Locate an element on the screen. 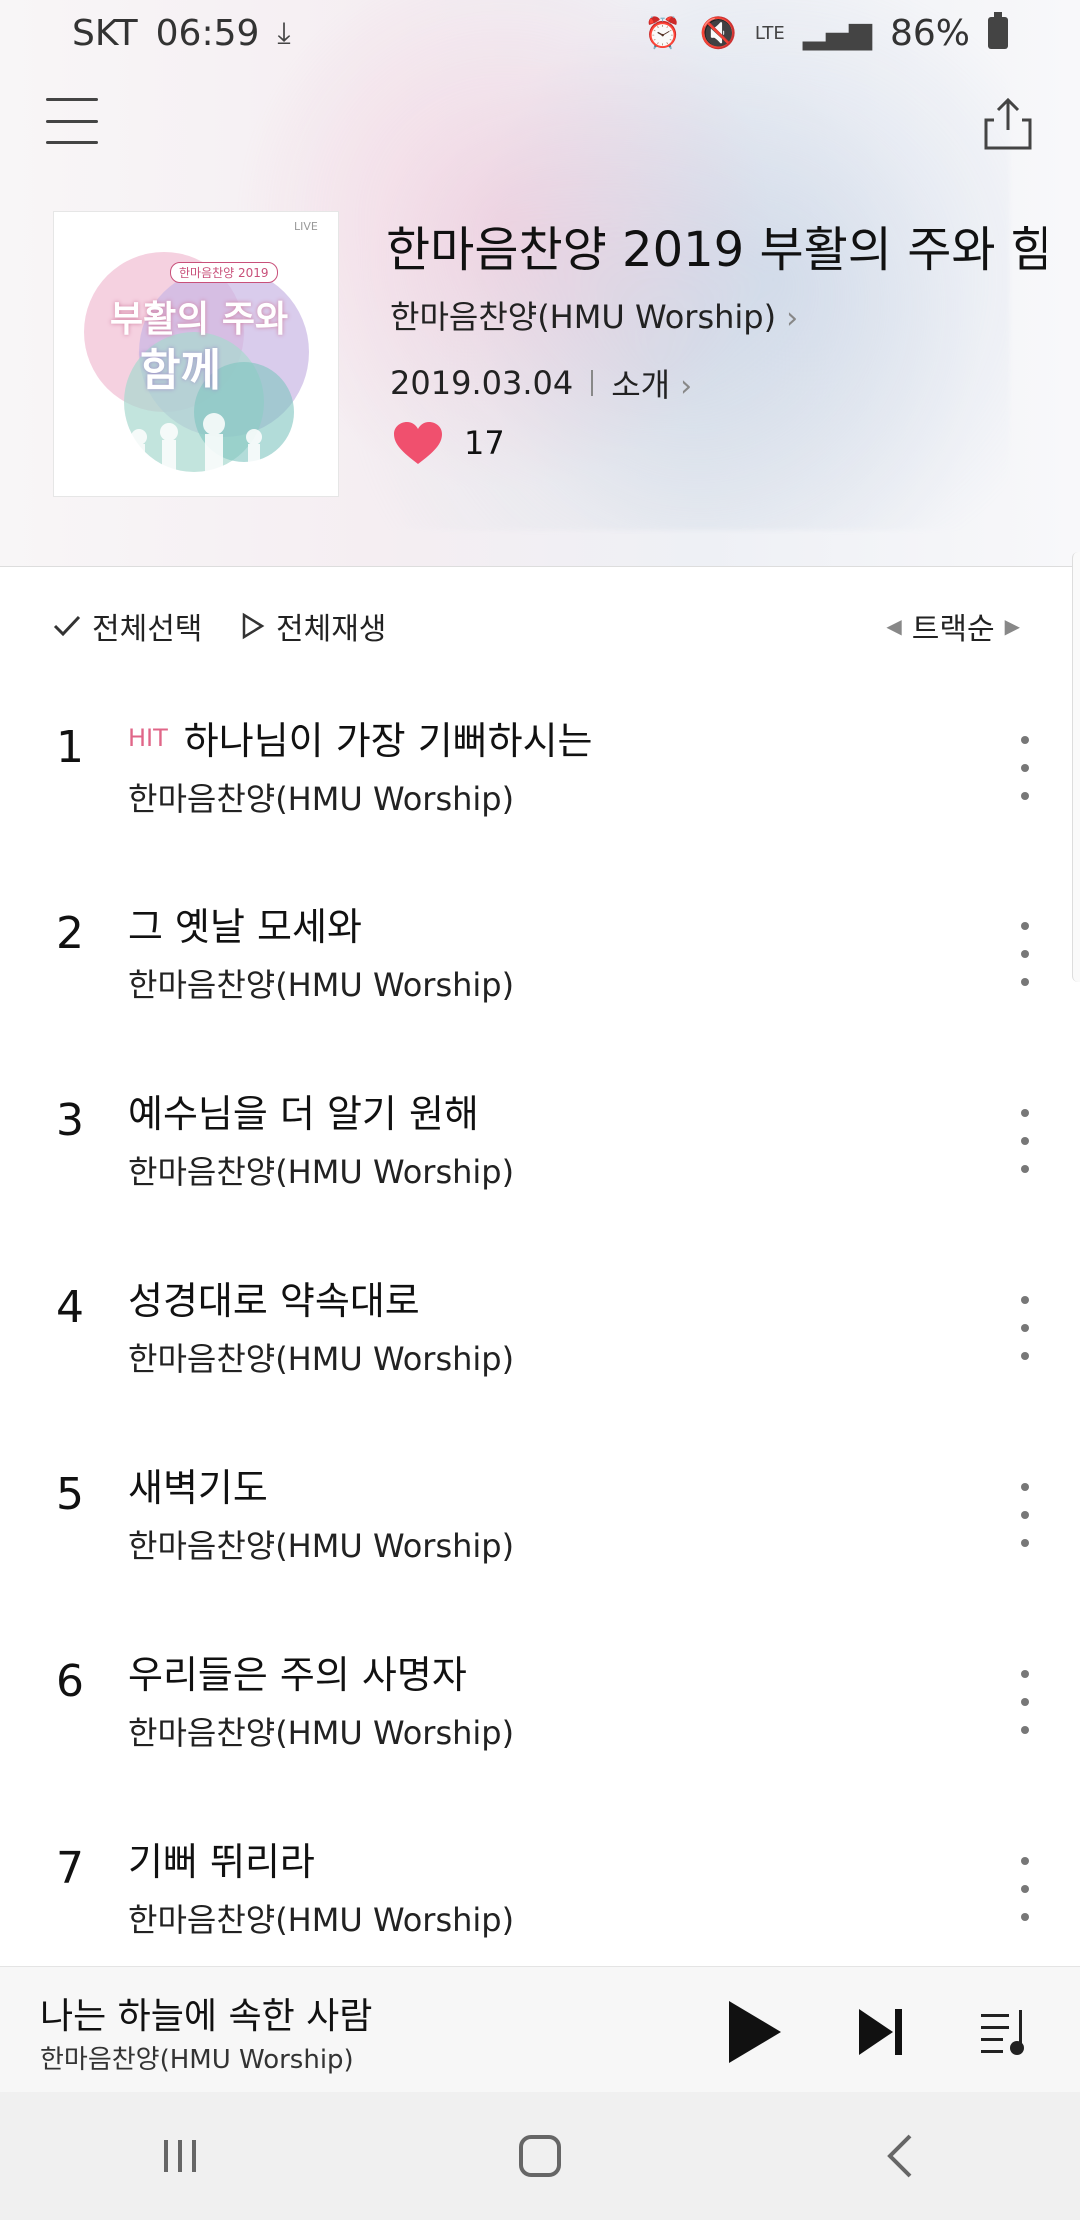 This screenshot has height=2220, width=1080. play-all-button: 전체재생 is located at coordinates (313, 626).